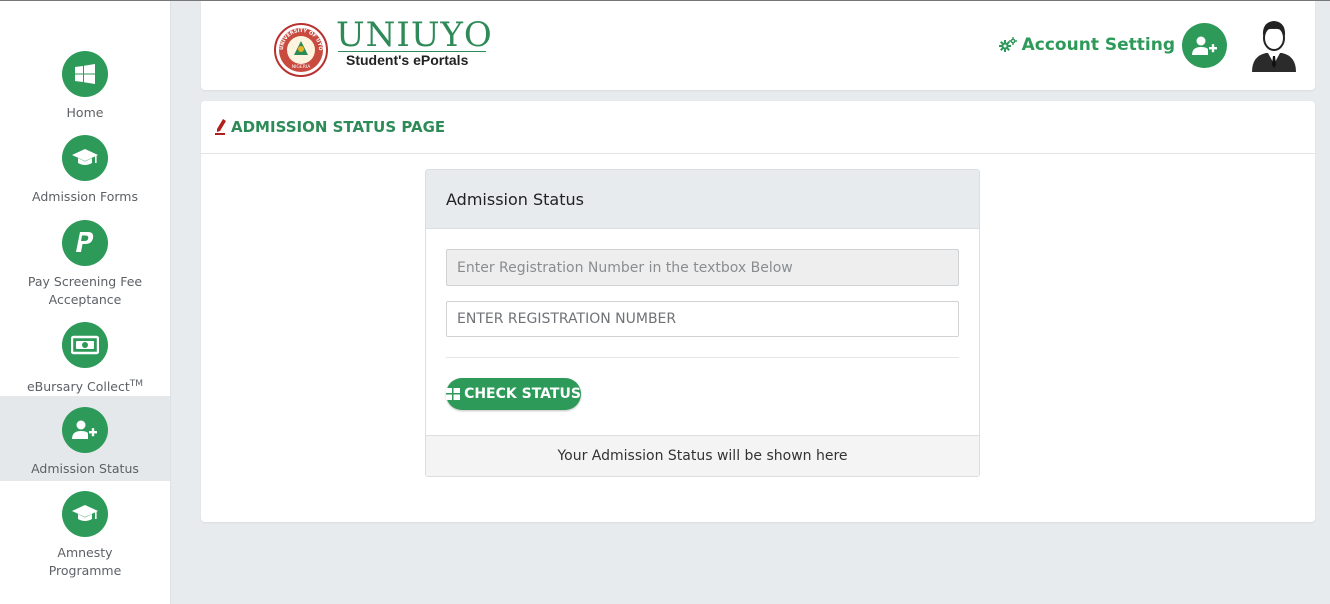  I want to click on account-setting-link: Account Setting, so click(1086, 45).